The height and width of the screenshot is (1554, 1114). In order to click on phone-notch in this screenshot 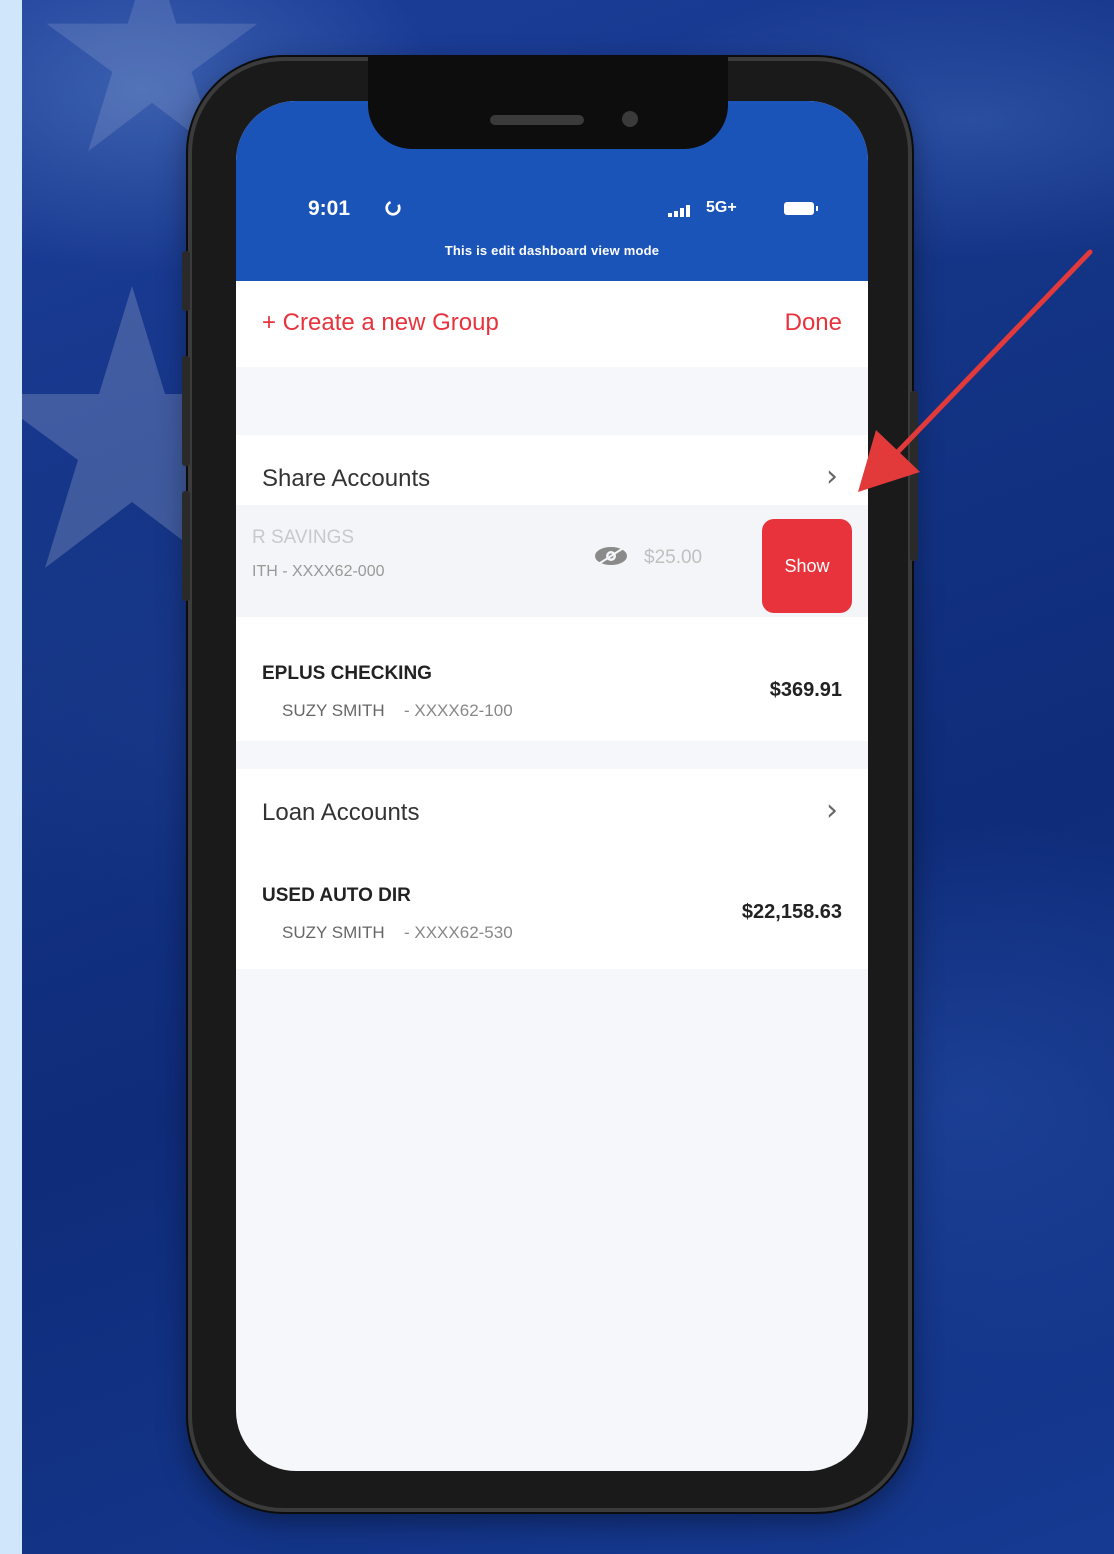, I will do `click(548, 103)`.